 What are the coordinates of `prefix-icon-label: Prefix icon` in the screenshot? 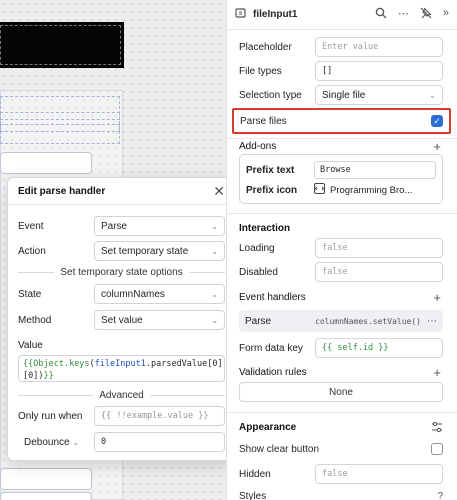 It's located at (272, 190).